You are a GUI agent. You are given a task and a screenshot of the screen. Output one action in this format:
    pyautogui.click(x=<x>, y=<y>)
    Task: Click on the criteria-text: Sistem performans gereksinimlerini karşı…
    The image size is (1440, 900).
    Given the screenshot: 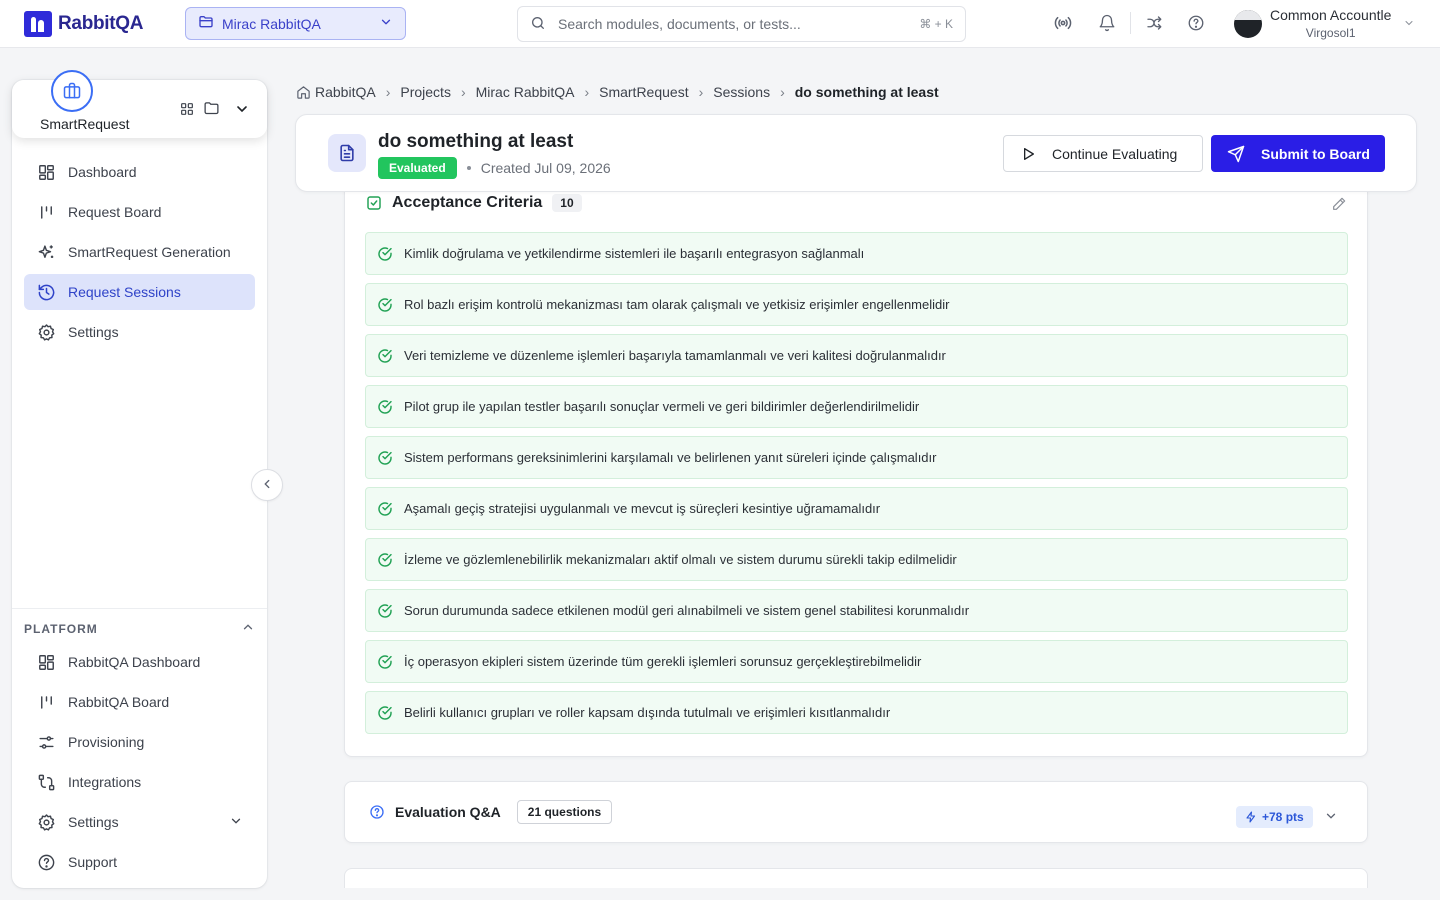 What is the action you would take?
    pyautogui.click(x=670, y=457)
    